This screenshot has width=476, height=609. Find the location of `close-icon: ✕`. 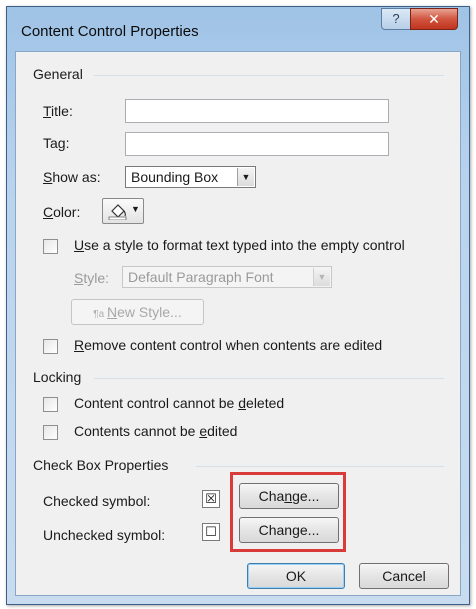

close-icon: ✕ is located at coordinates (434, 19).